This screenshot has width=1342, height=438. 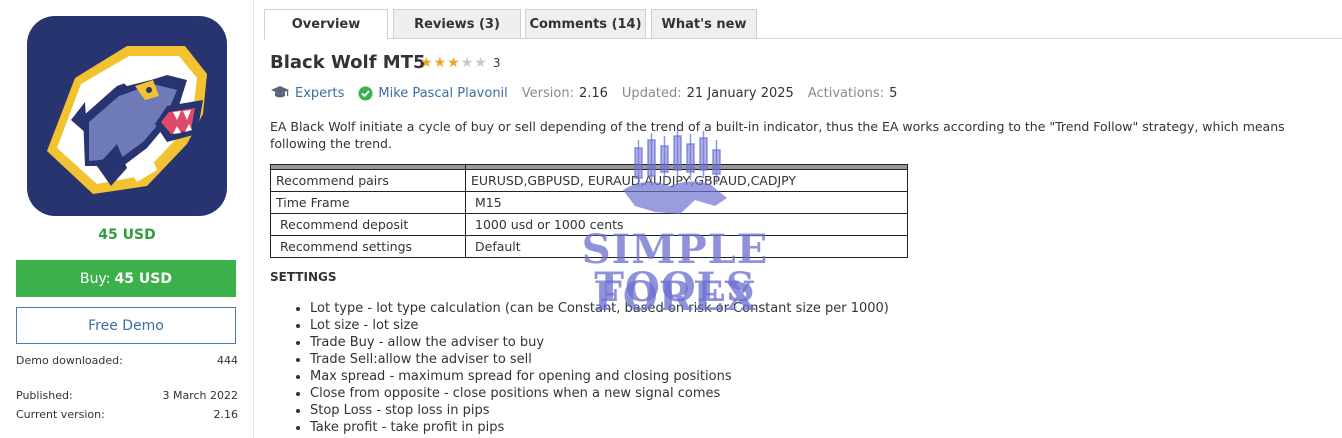 I want to click on tab-reviews: Reviews (3), so click(x=457, y=24).